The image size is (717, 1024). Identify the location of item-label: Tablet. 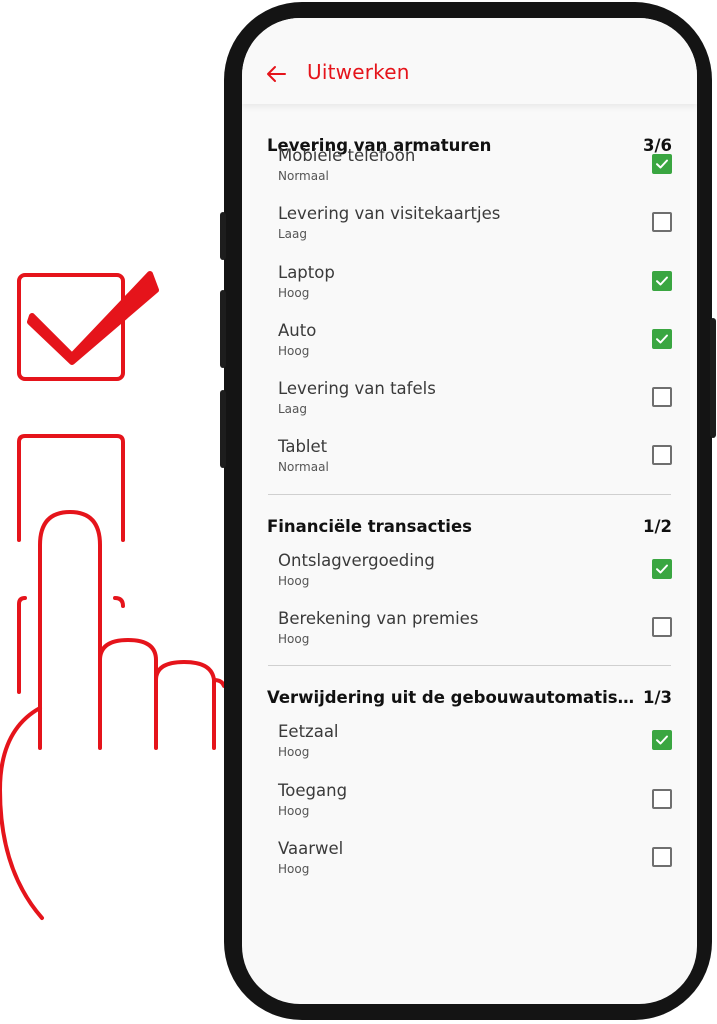
(303, 447).